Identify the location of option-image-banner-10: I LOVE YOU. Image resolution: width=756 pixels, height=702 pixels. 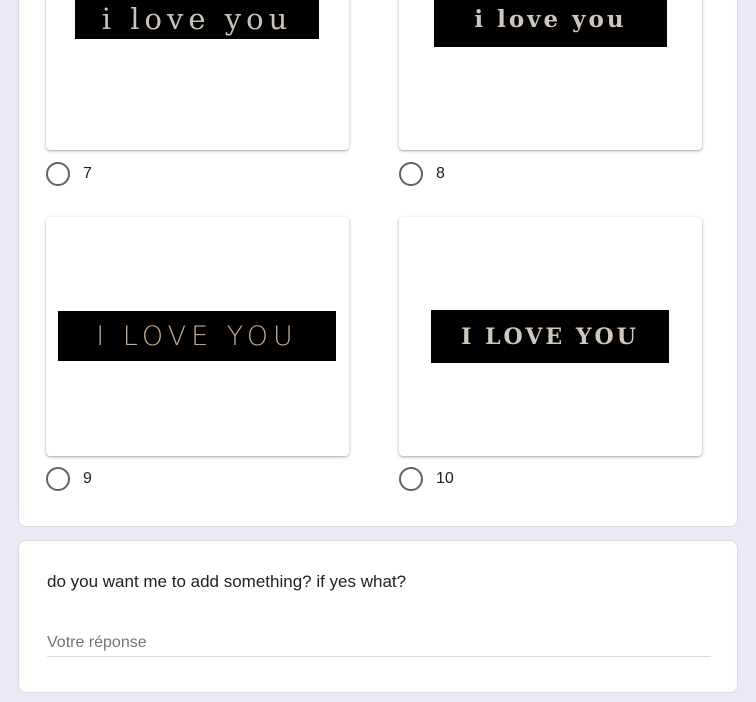
(550, 336).